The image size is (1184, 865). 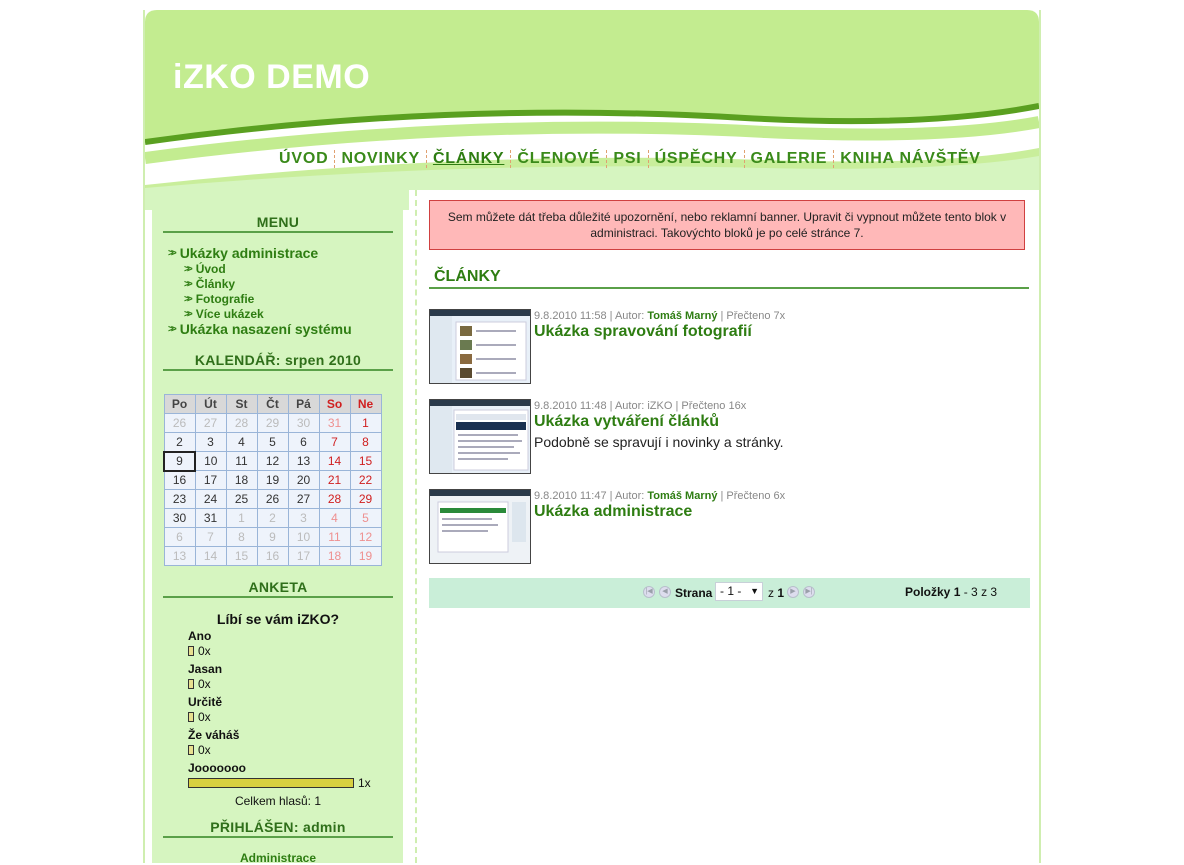 What do you see at coordinates (199, 636) in the screenshot?
I see `poll-option-label: Ano` at bounding box center [199, 636].